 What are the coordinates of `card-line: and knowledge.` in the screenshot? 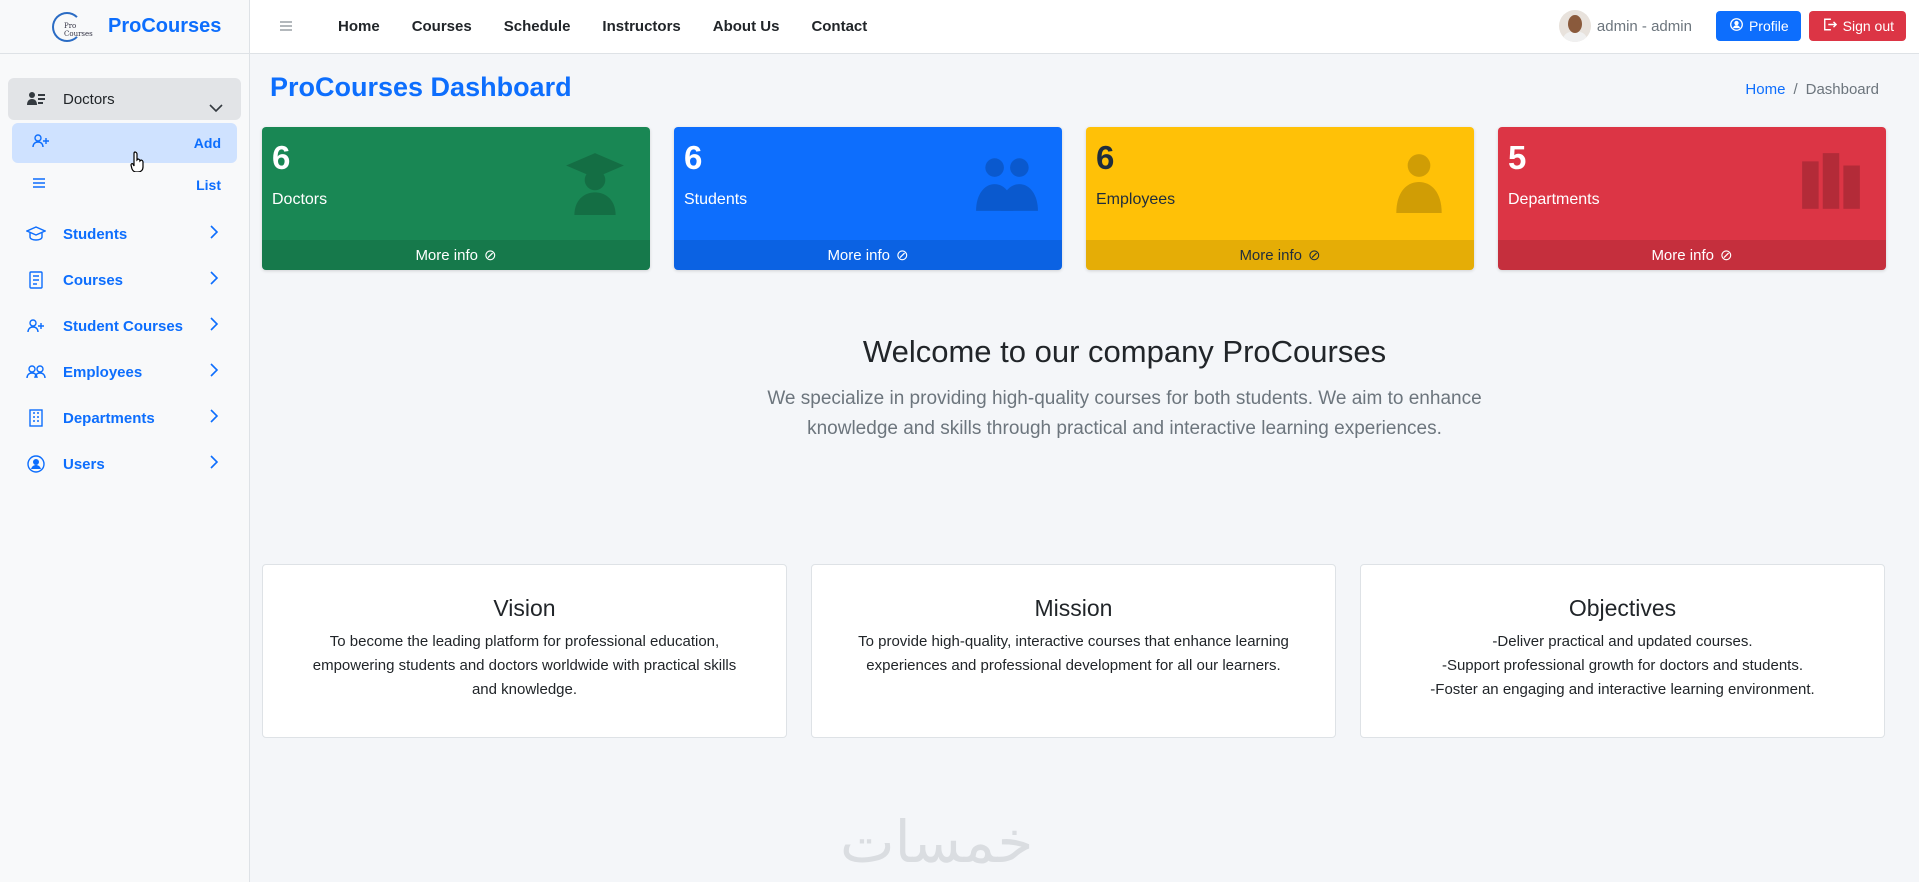 It's located at (524, 689).